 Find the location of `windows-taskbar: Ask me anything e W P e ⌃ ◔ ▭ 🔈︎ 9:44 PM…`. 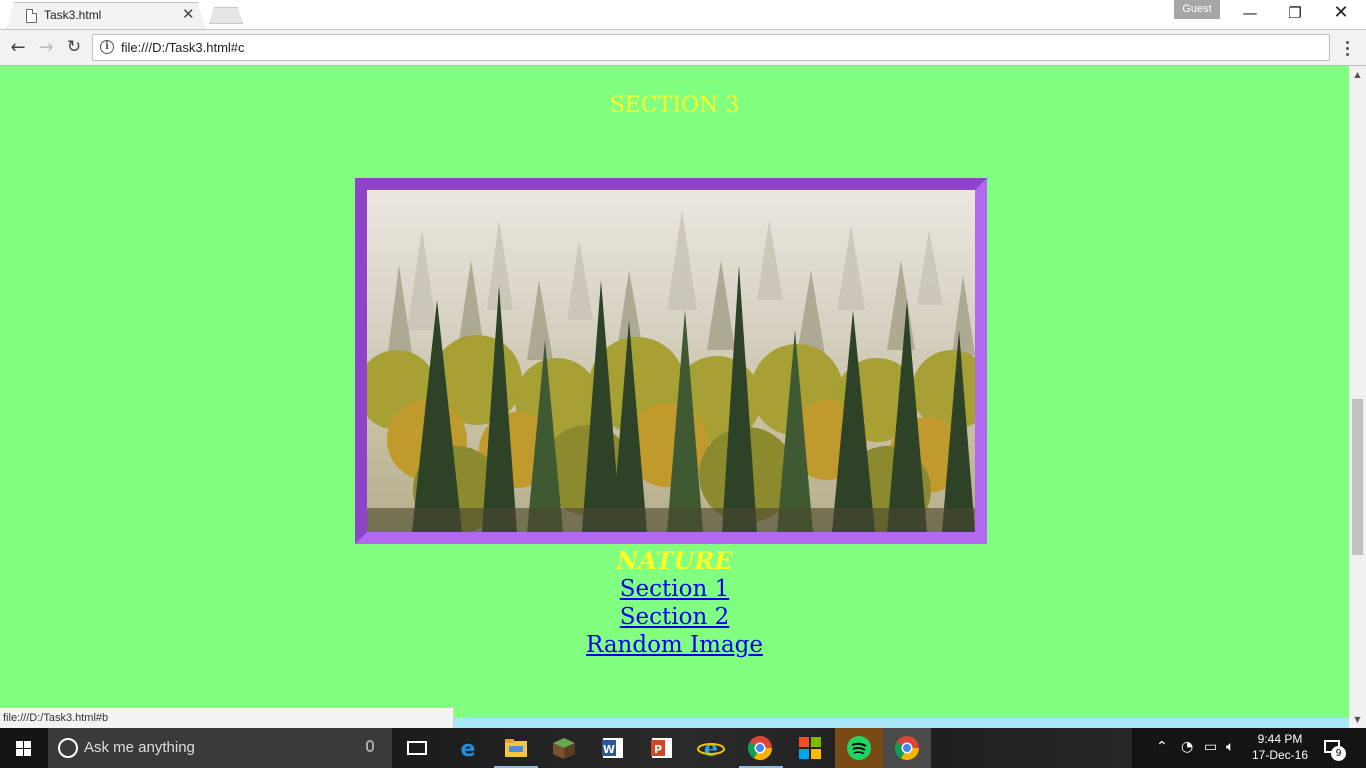

windows-taskbar: Ask me anything e W P e ⌃ ◔ ▭ 🔈︎ 9:44 PM… is located at coordinates (683, 748).